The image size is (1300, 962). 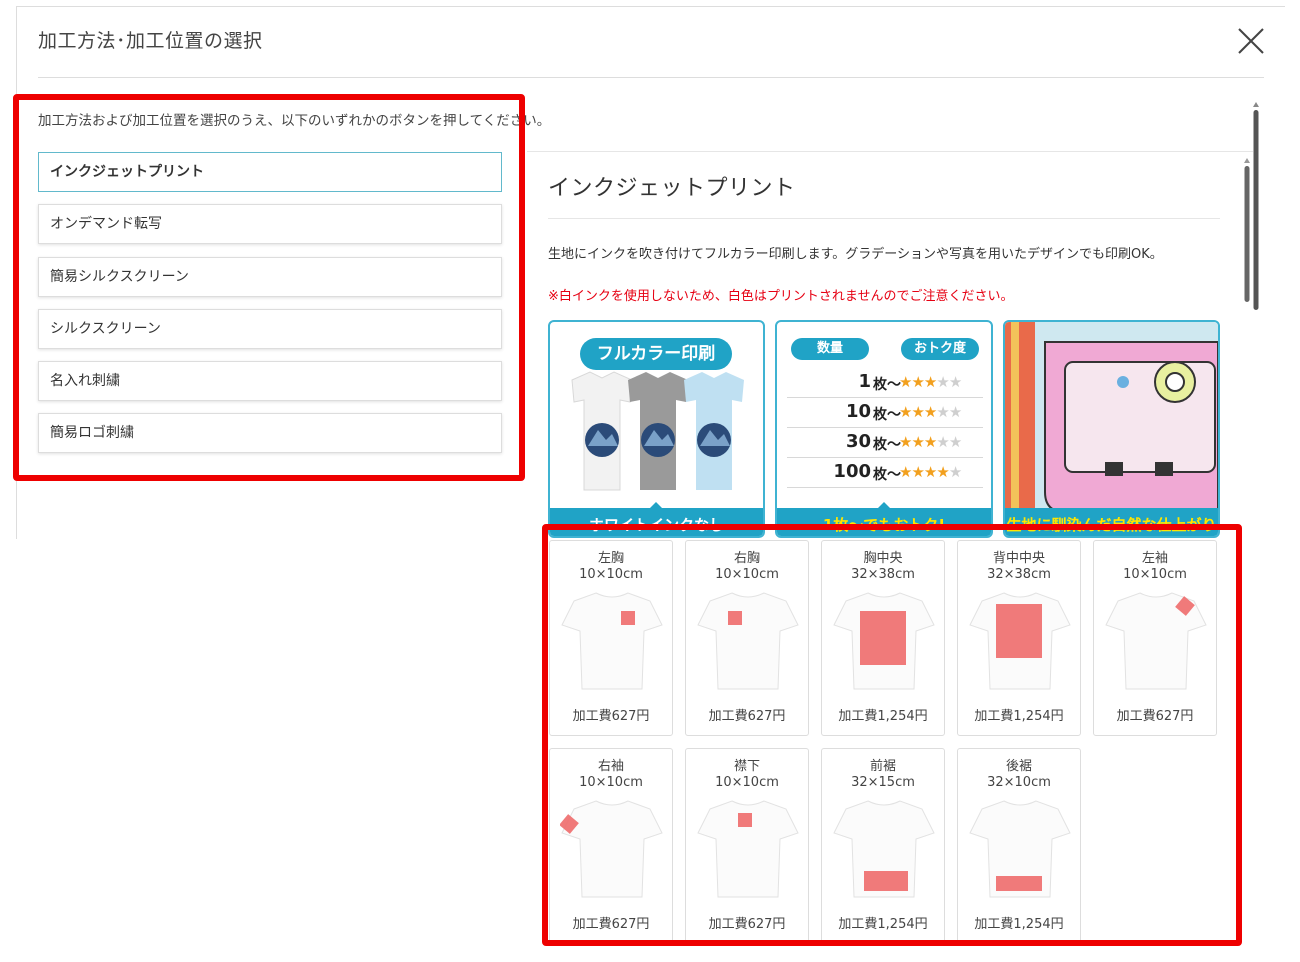 What do you see at coordinates (747, 638) in the screenshot?
I see `position-card: 右胸 10×10cm 加工費627円` at bounding box center [747, 638].